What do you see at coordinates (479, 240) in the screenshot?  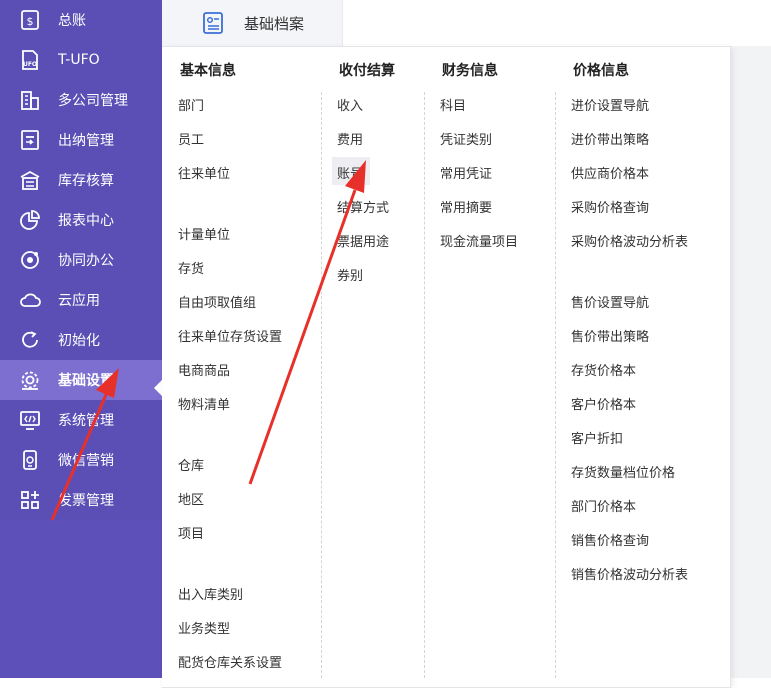 I see `menu-item-cashflow-item: 现金流量项目` at bounding box center [479, 240].